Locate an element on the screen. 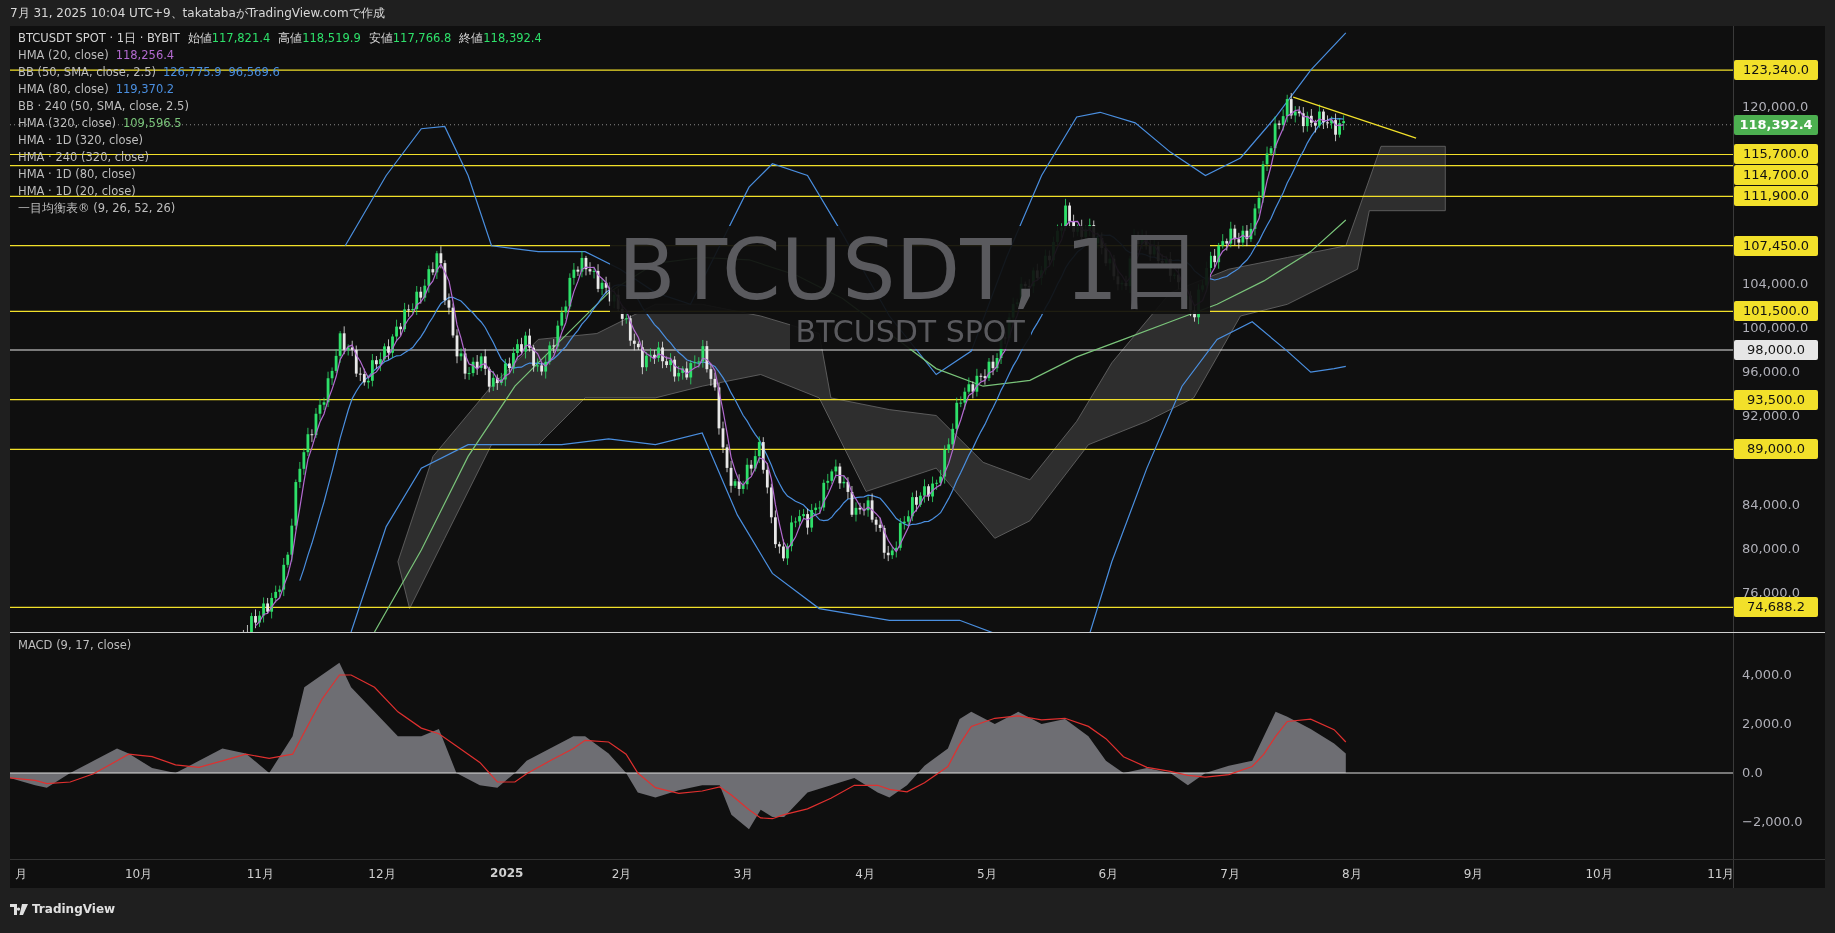 This screenshot has height=933, width=1835. trend-line is located at coordinates (1354, 117).